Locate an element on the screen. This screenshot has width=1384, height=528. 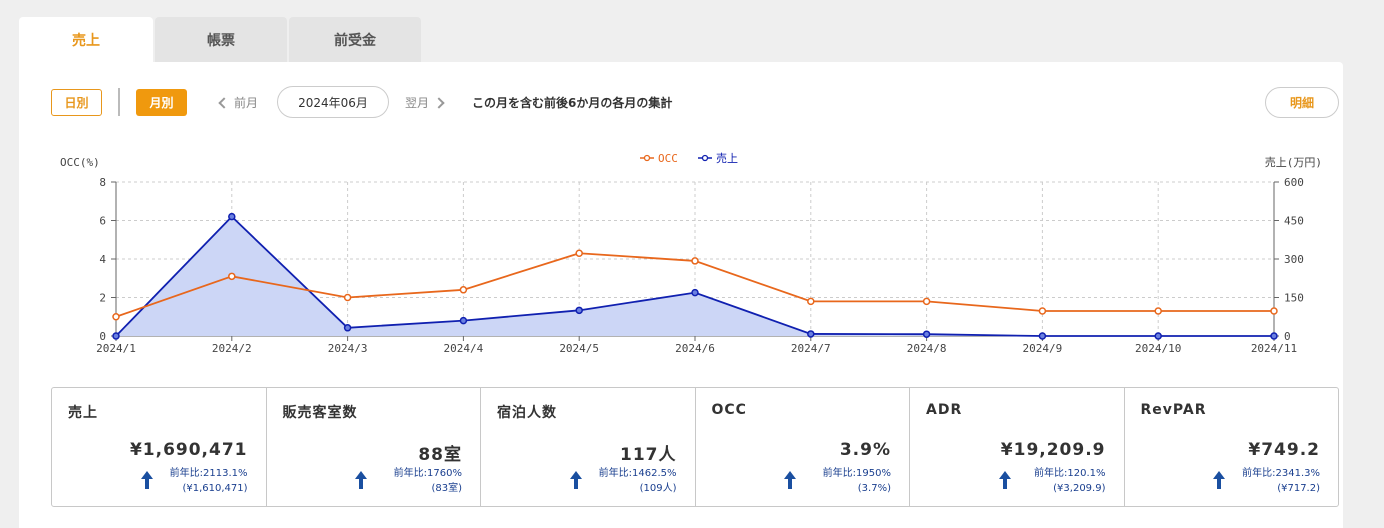
y-tick-label-left: 4 is located at coordinates (102, 259).